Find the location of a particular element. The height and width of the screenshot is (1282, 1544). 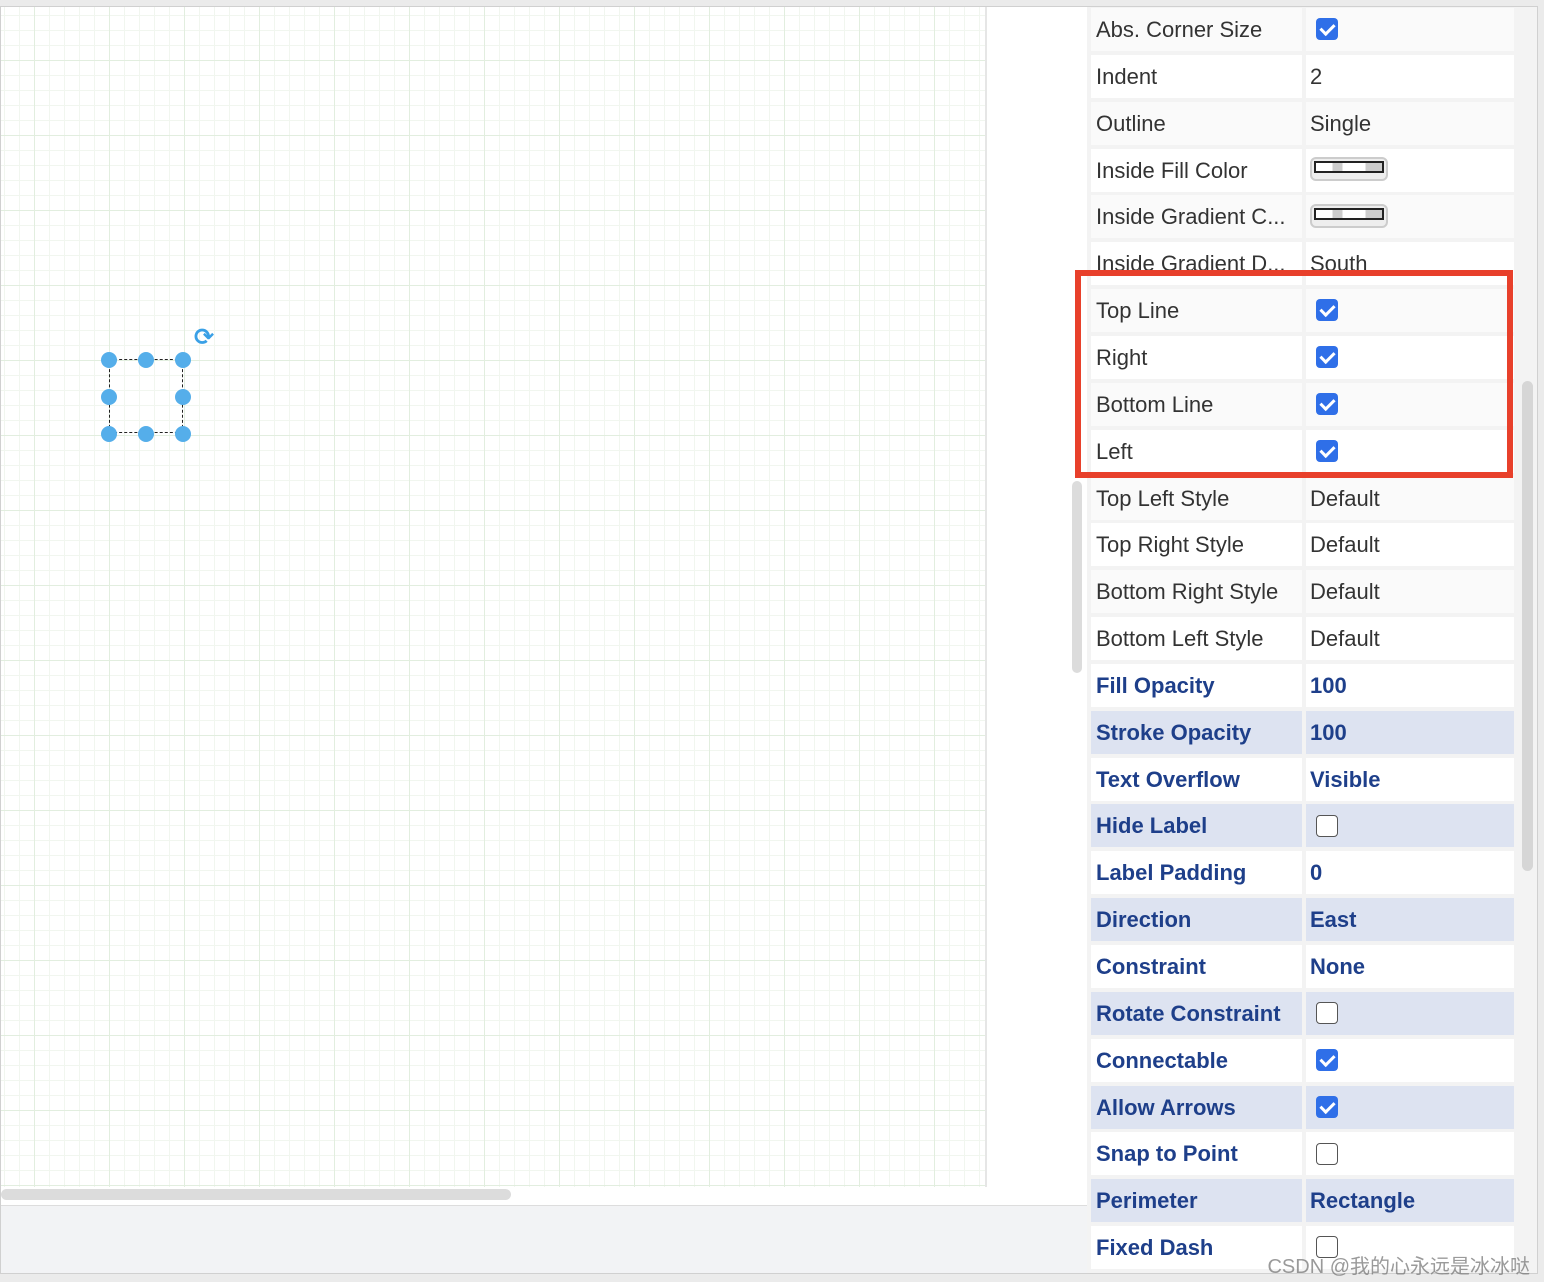

property-row: Right is located at coordinates (1303, 357).